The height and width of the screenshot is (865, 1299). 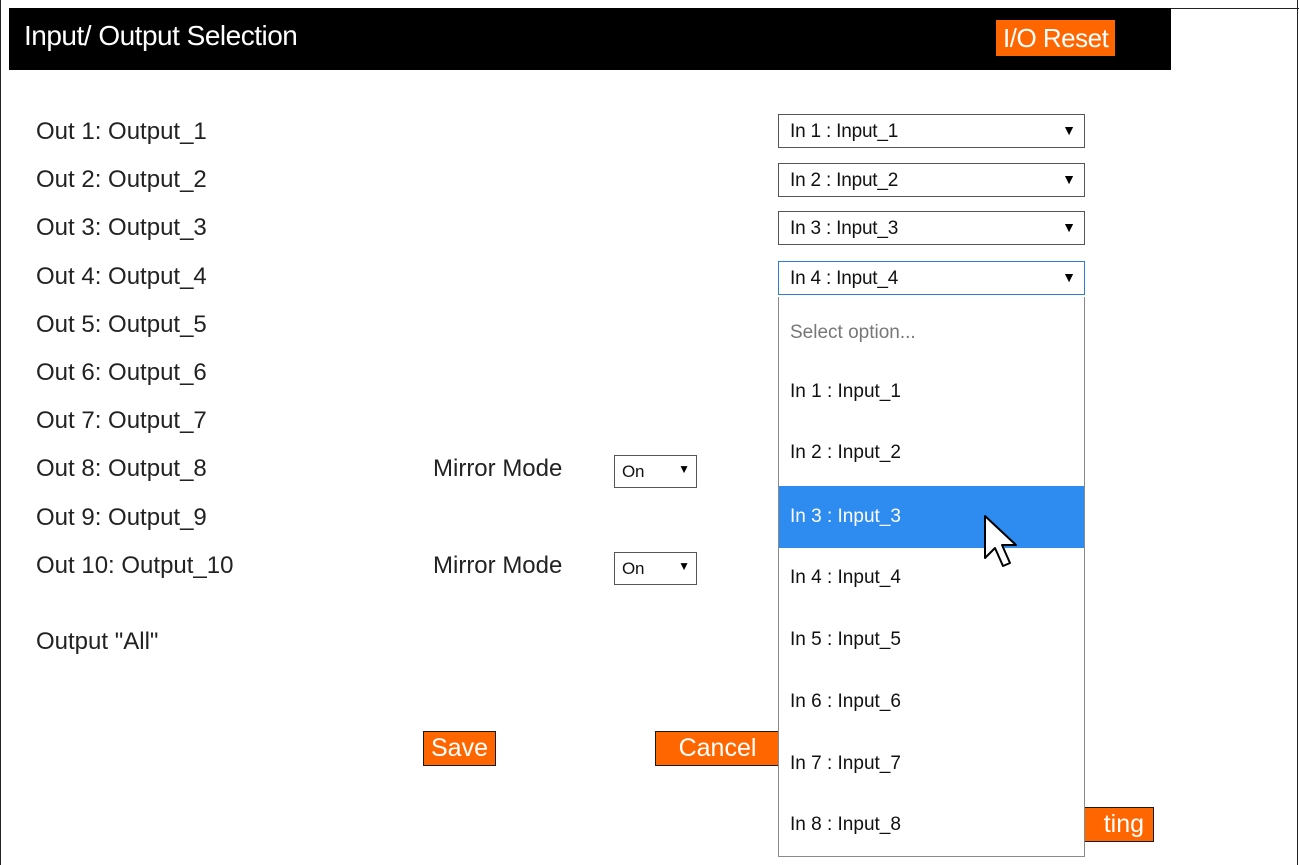 I want to click on mouse-cursor-icon, so click(x=1000, y=541).